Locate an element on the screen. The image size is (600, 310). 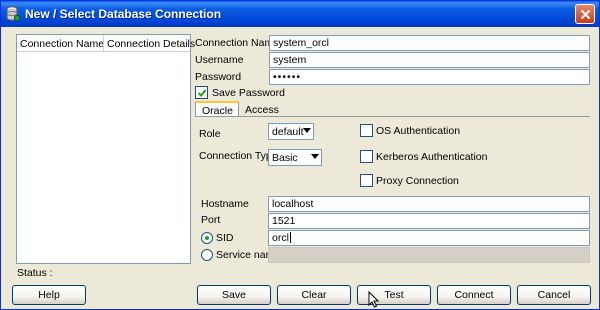
close-icon is located at coordinates (585, 14).